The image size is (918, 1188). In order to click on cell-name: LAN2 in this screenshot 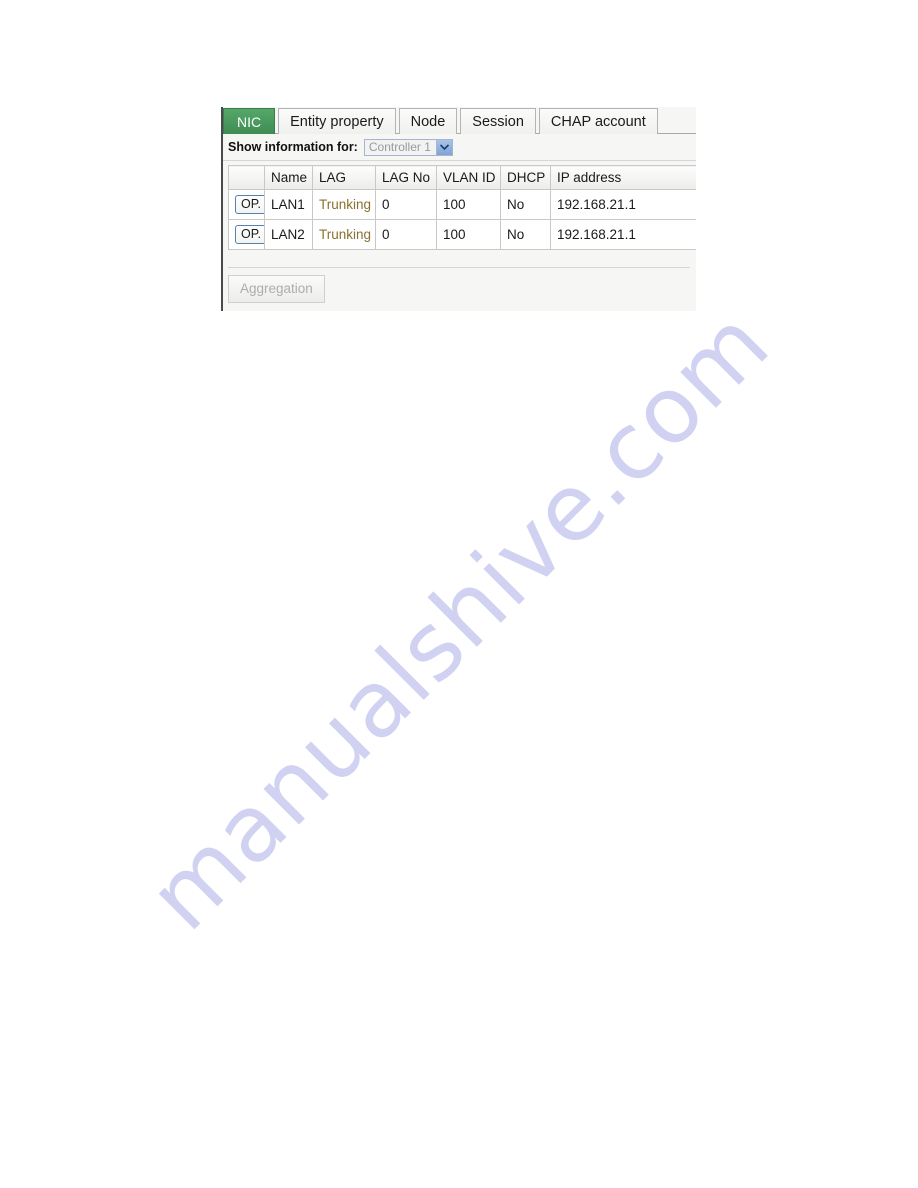, I will do `click(288, 234)`.